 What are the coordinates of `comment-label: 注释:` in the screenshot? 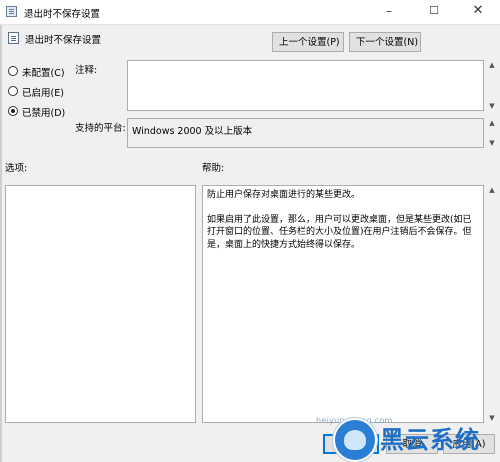 It's located at (86, 70).